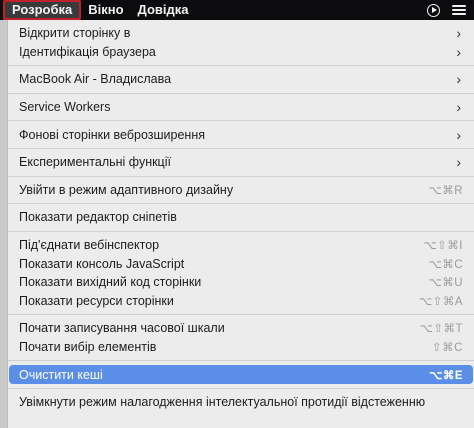 This screenshot has height=428, width=474. Describe the element at coordinates (443, 246) in the screenshot. I see `menu-item-shortcut: ⌥⇧⌘I` at that location.